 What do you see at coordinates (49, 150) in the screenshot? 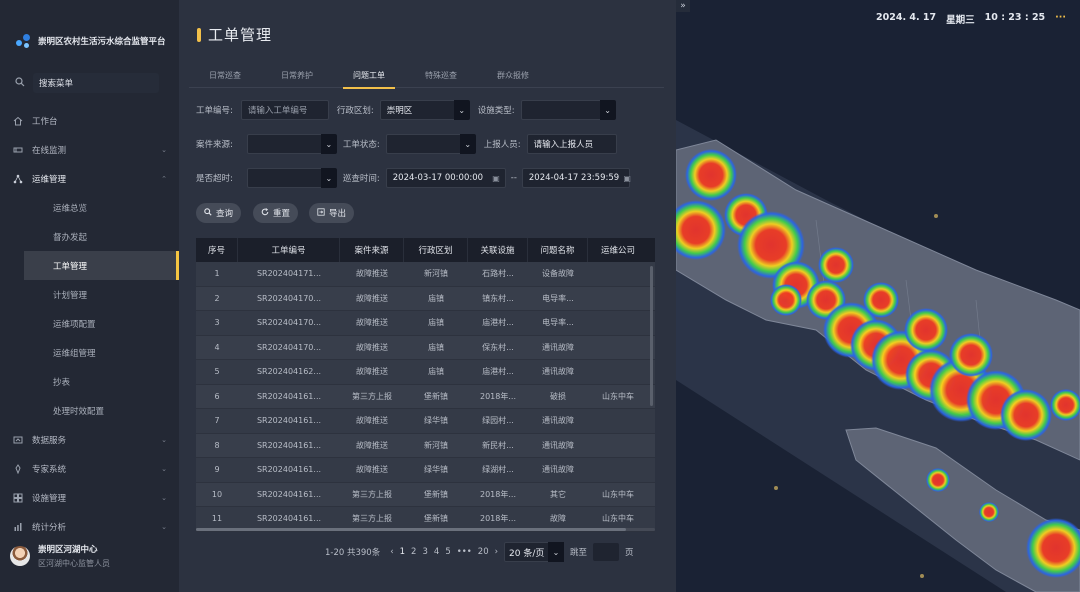
I see `sidebar-item-label: 在线监测` at bounding box center [49, 150].